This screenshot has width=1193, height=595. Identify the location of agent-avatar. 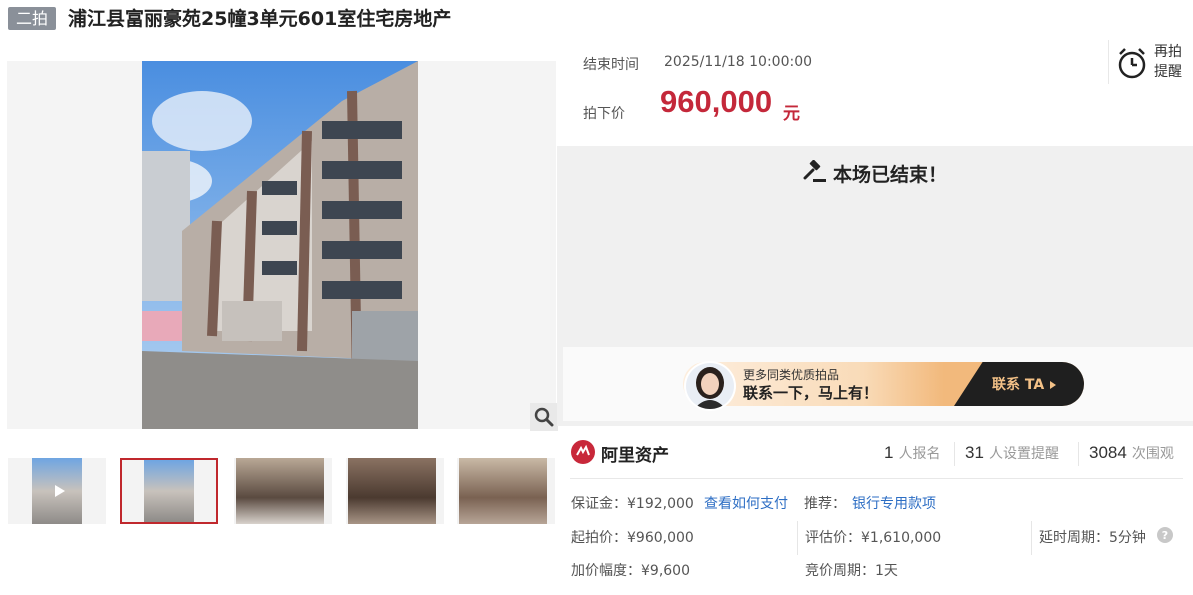
(710, 386).